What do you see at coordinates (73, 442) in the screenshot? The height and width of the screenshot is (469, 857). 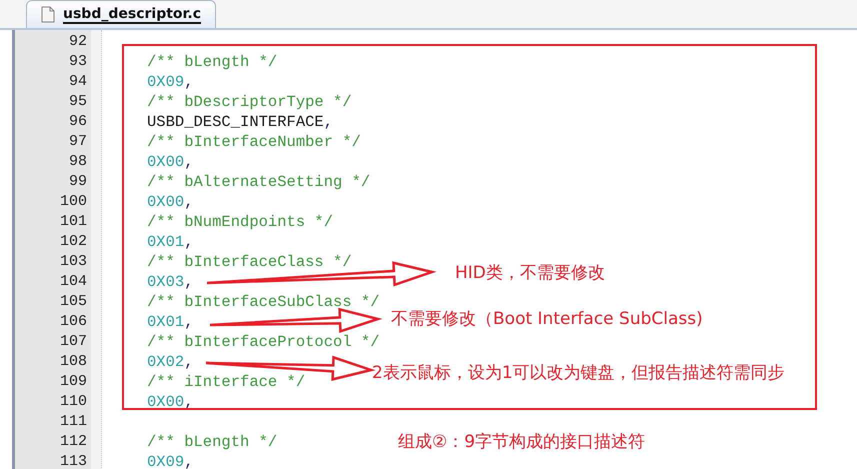 I see `line-number: 112` at bounding box center [73, 442].